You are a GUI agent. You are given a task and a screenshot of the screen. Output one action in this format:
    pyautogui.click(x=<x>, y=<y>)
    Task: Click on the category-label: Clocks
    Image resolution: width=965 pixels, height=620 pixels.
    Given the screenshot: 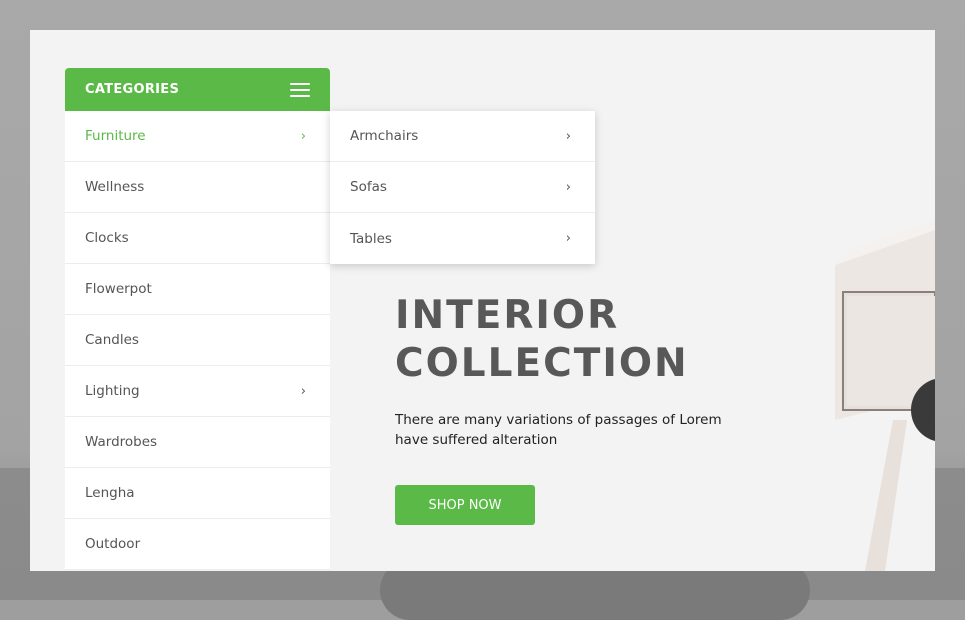 What is the action you would take?
    pyautogui.click(x=107, y=238)
    